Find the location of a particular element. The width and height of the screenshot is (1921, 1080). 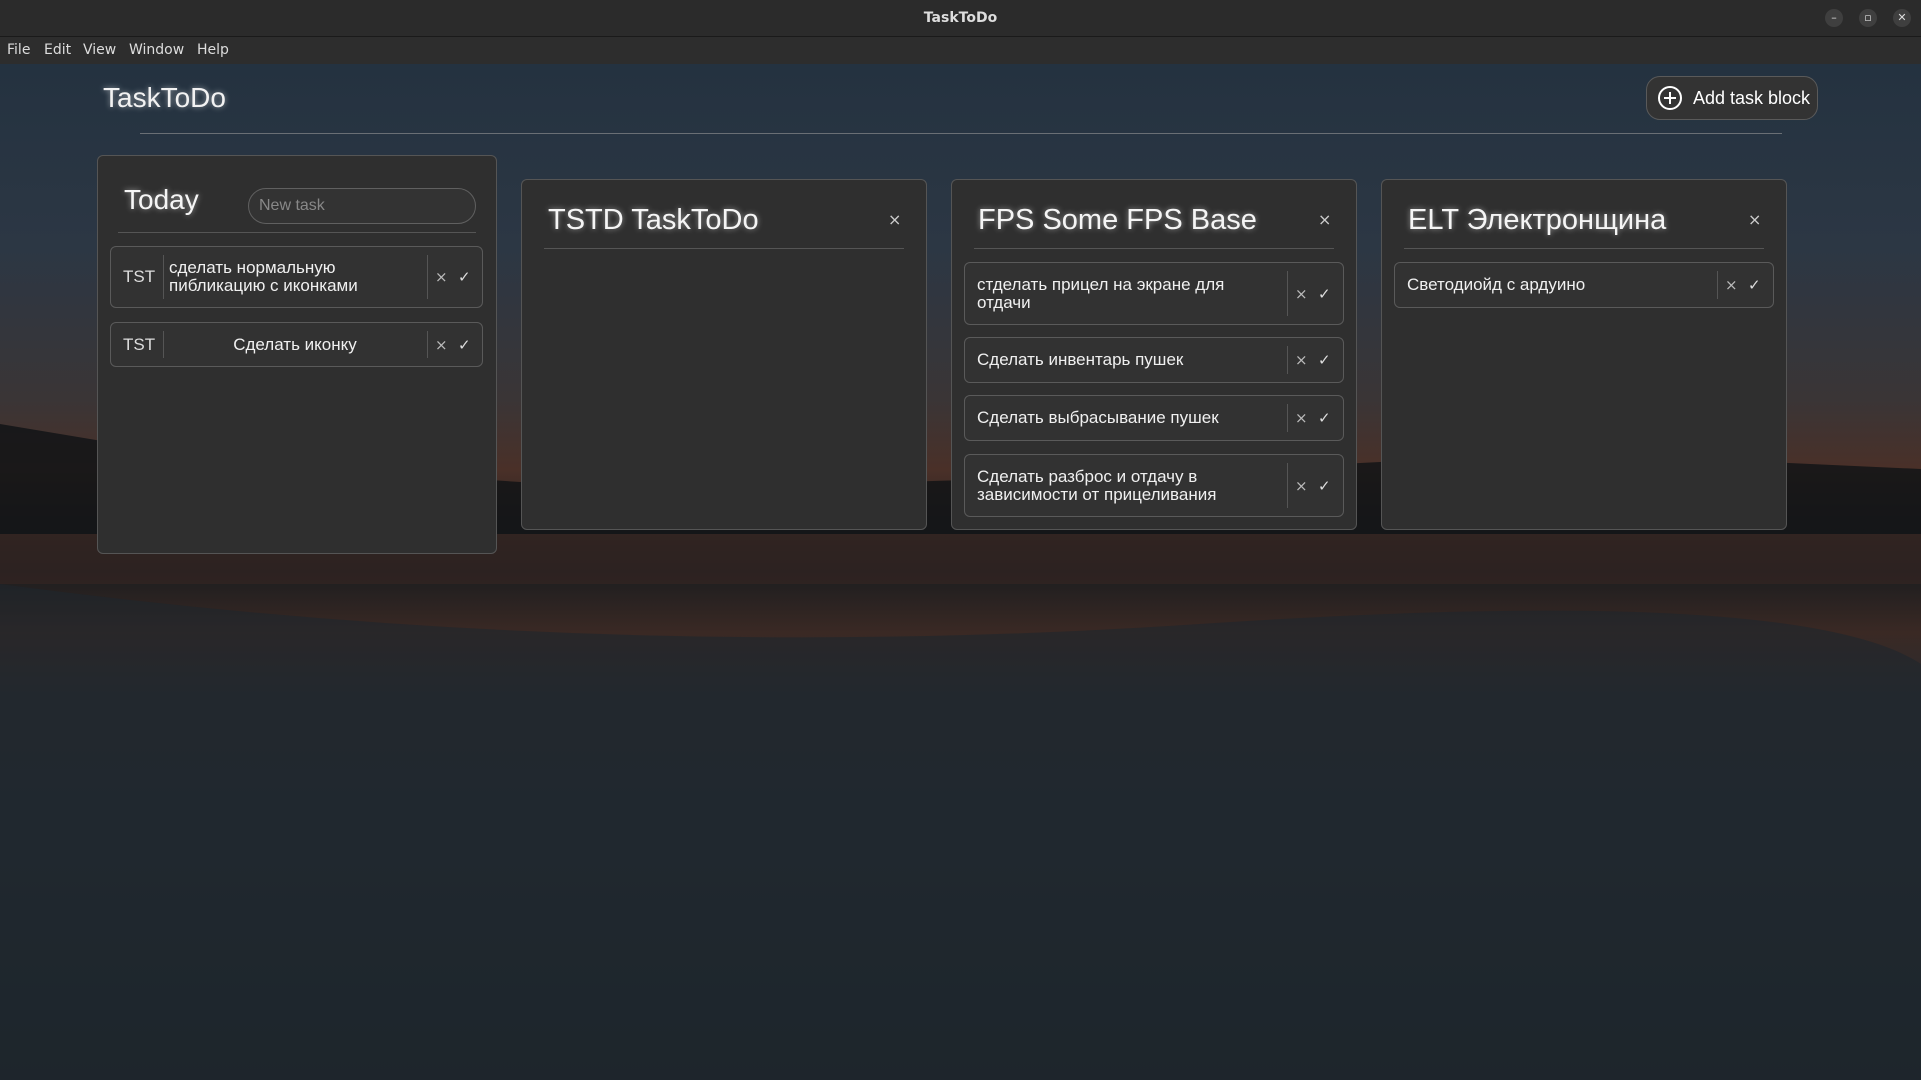

add-task-block-button: Add task block is located at coordinates (1732, 98).